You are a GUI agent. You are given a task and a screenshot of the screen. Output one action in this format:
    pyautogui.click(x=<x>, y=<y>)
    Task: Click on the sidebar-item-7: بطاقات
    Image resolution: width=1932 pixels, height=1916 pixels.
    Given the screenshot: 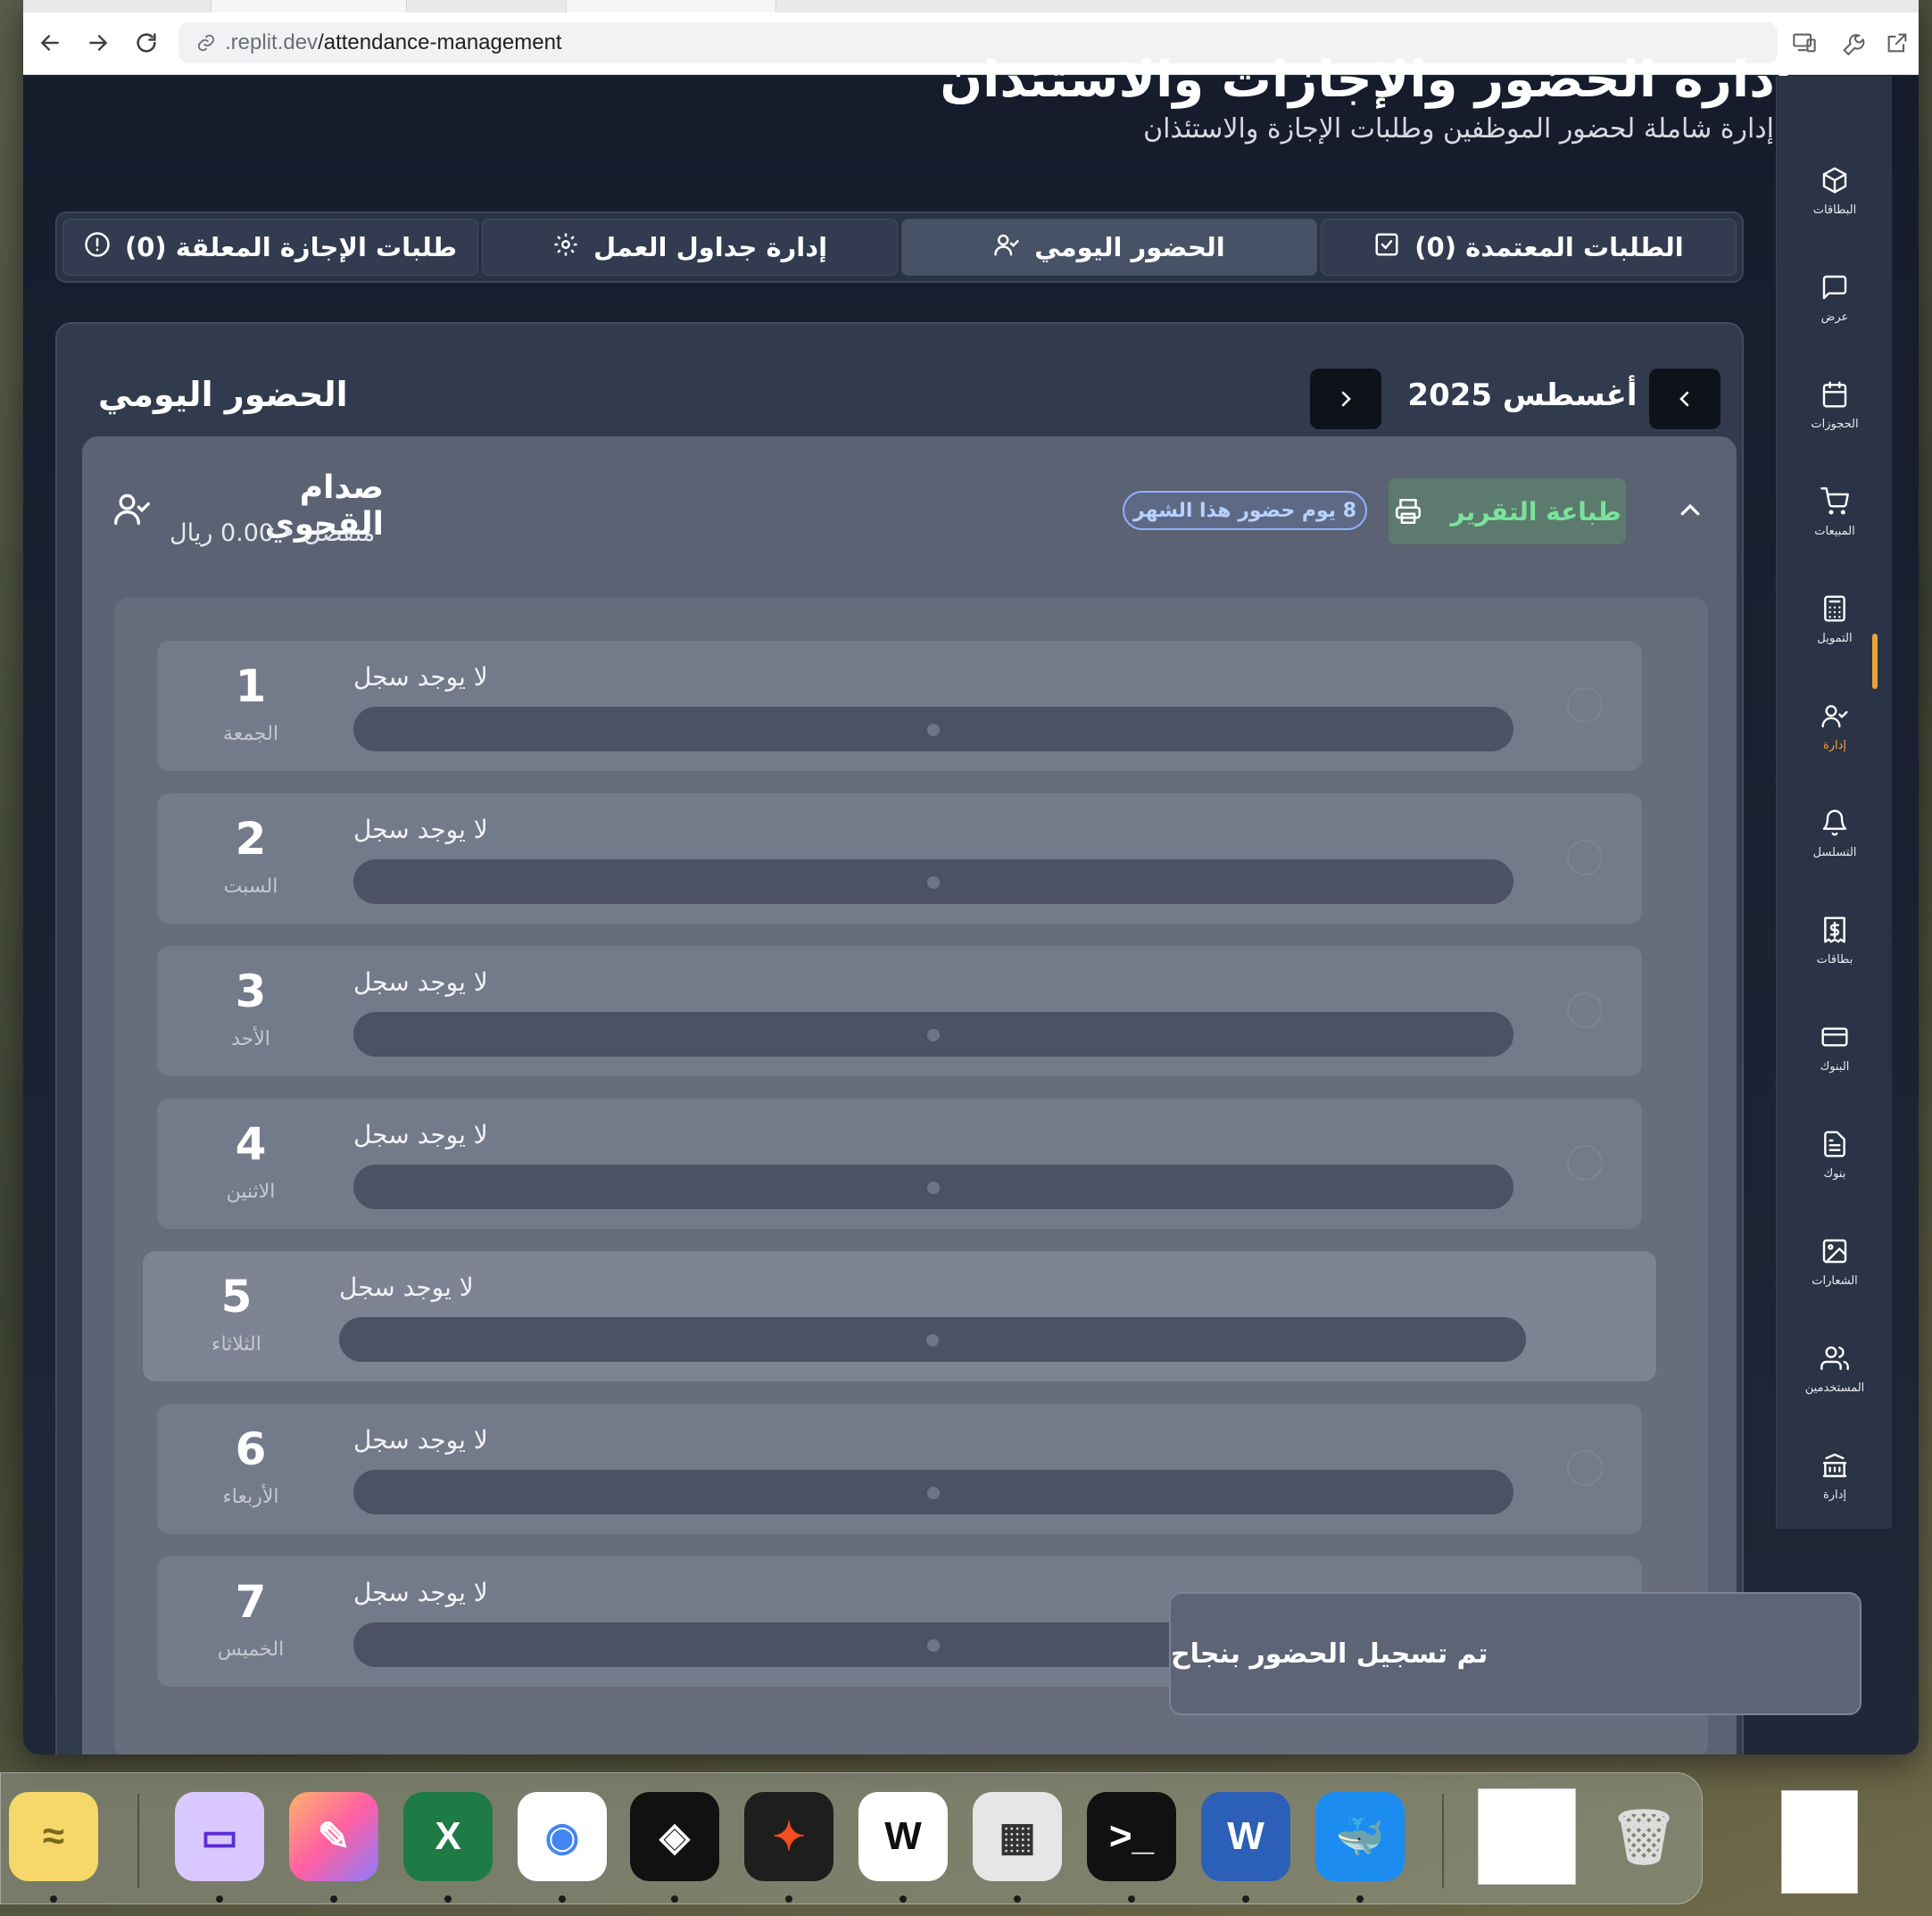 What is the action you would take?
    pyautogui.click(x=1835, y=940)
    